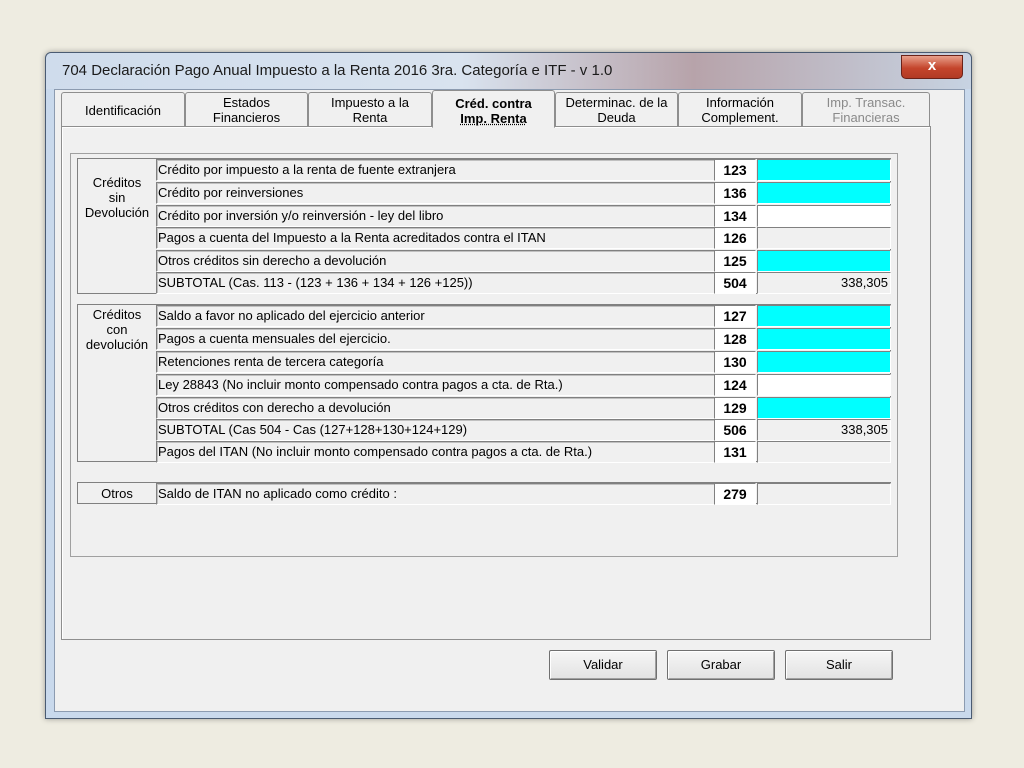  Describe the element at coordinates (735, 283) in the screenshot. I see `casilla-code: 504` at that location.